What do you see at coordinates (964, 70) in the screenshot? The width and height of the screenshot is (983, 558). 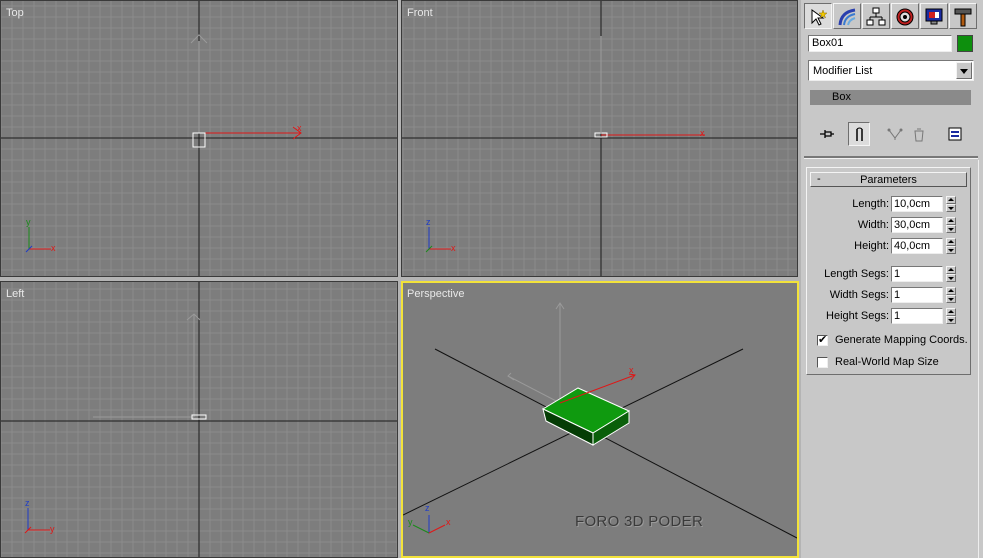 I see `chevron-down-icon` at bounding box center [964, 70].